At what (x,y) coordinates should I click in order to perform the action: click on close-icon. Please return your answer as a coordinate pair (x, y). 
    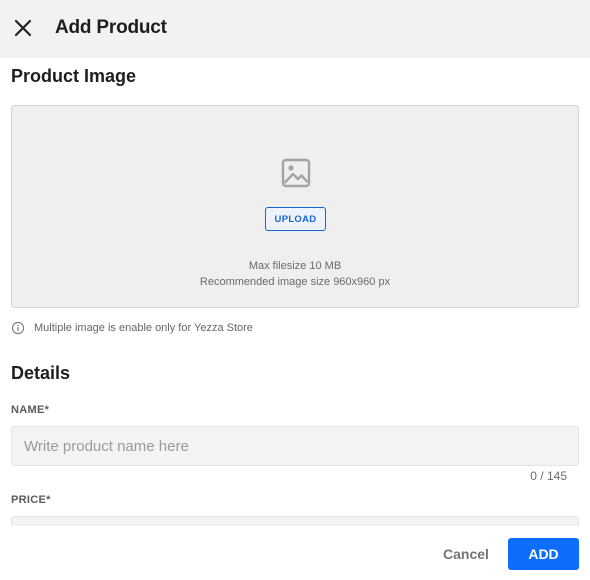
    Looking at the image, I should click on (23, 28).